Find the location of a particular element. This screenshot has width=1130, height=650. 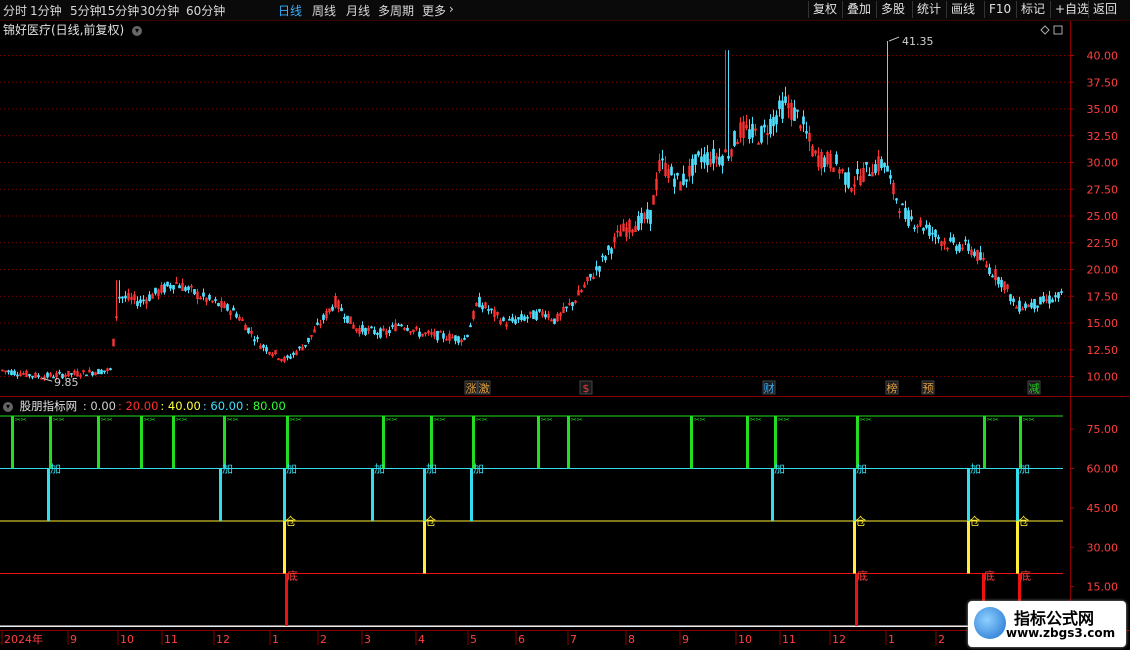

event-tag-text: 减 is located at coordinates (1034, 388).